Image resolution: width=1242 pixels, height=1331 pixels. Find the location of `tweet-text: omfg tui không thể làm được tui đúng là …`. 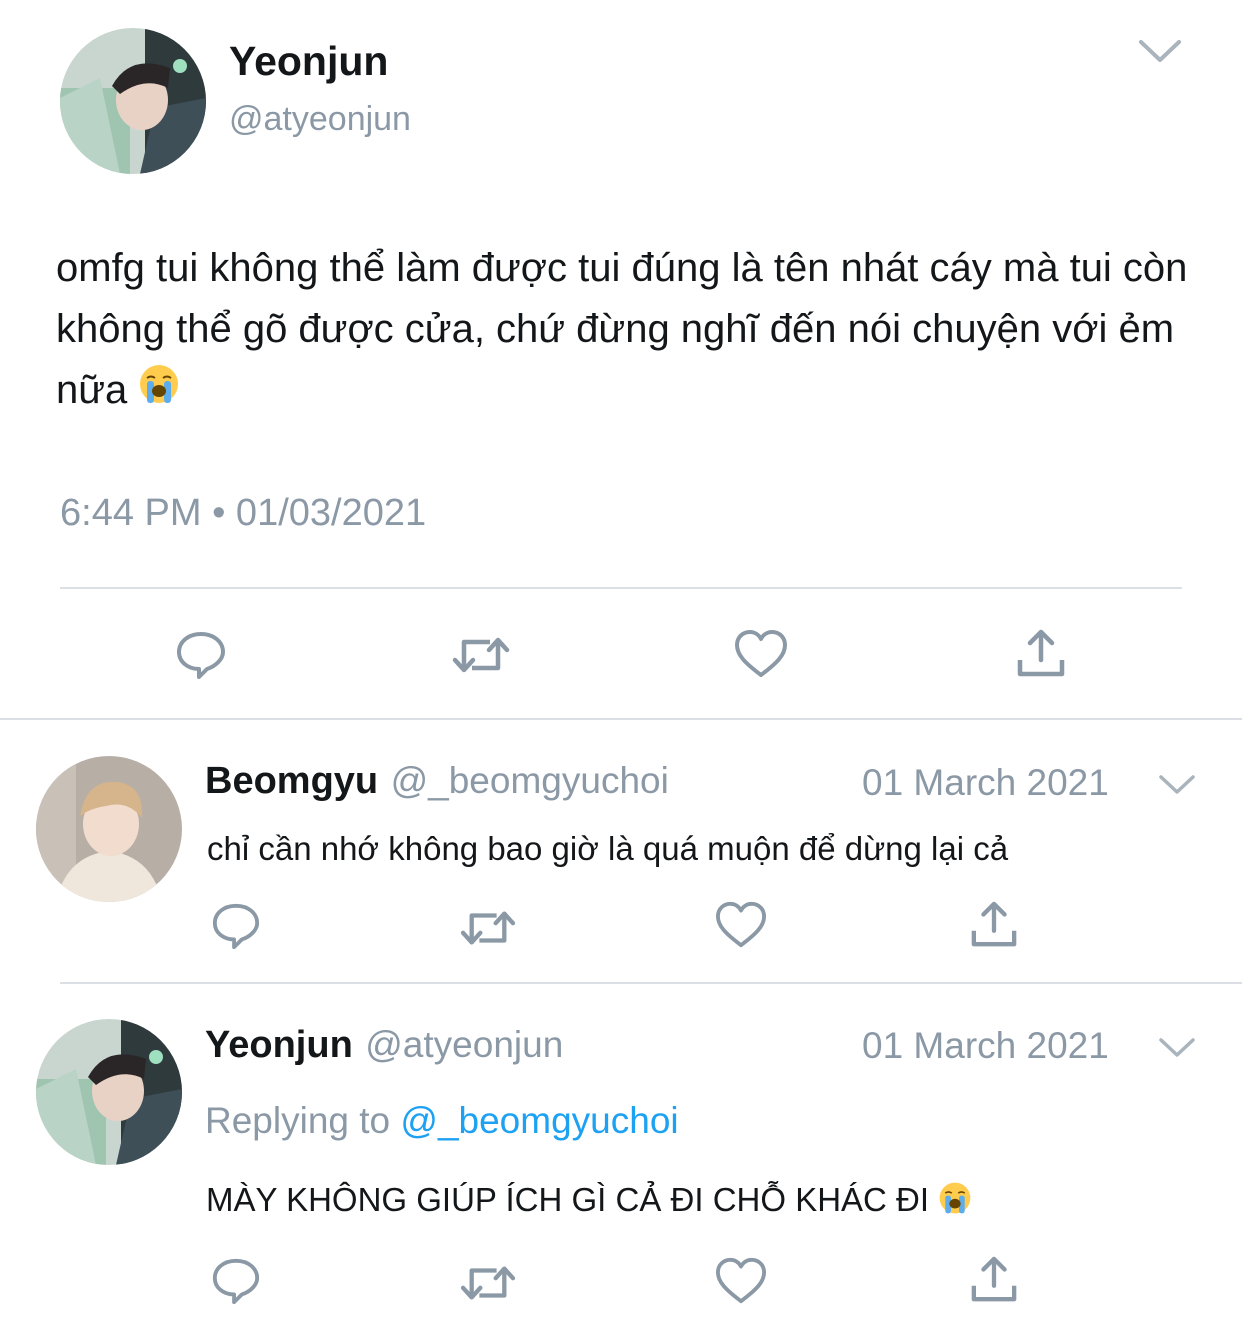

tweet-text: omfg tui không thể làm được tui đúng là … is located at coordinates (626, 330).